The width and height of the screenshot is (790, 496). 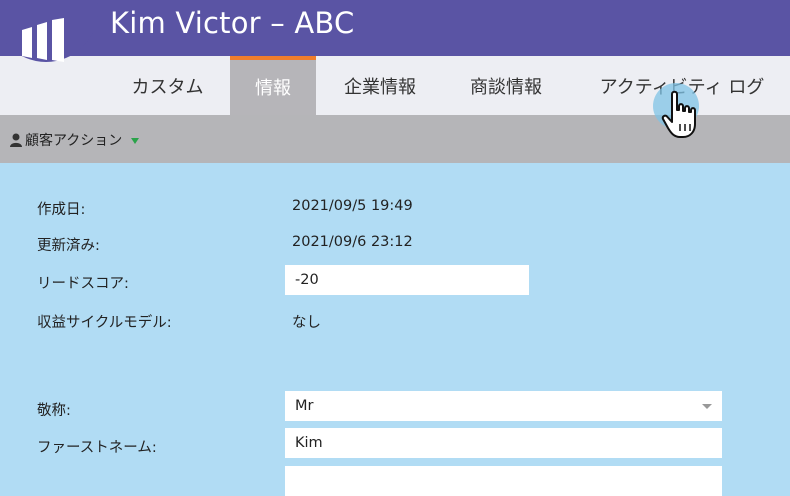 I want to click on salutation-select: Mr, so click(x=503, y=406).